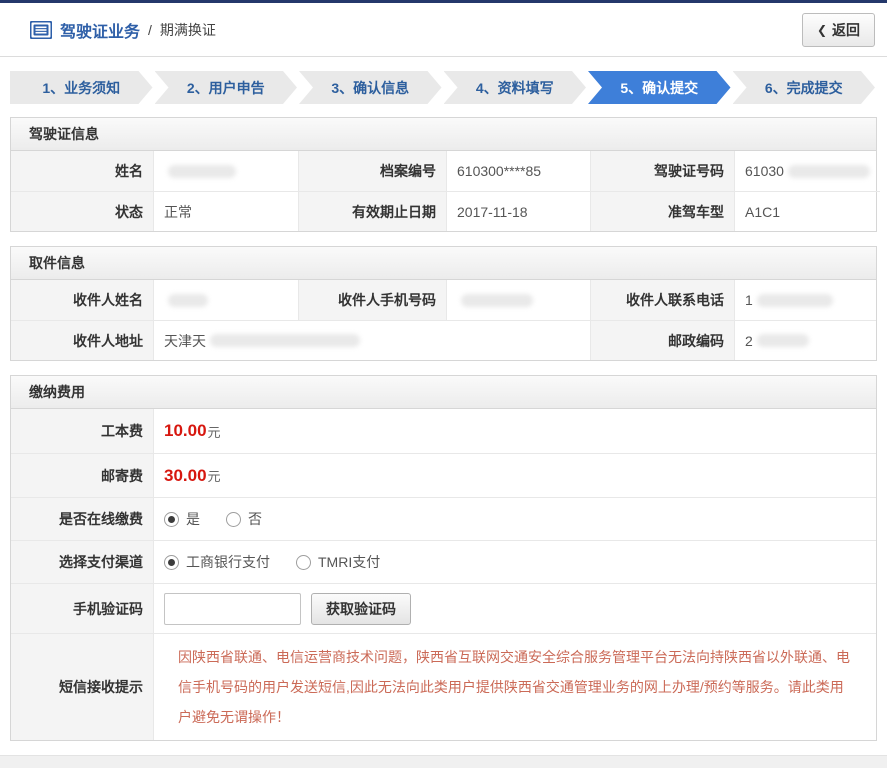  Describe the element at coordinates (371, 340) in the screenshot. I see `recipient-address-value: 天津天` at that location.